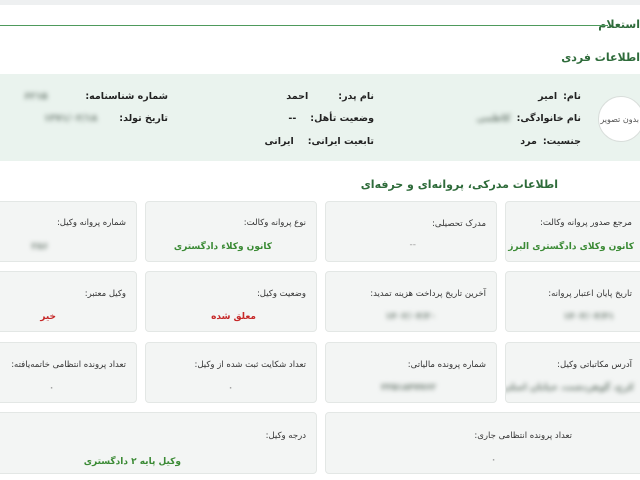 The height and width of the screenshot is (480, 640). I want to click on lawyer-grade-value: وکیل پایه ۲ دادگستری, so click(132, 462).